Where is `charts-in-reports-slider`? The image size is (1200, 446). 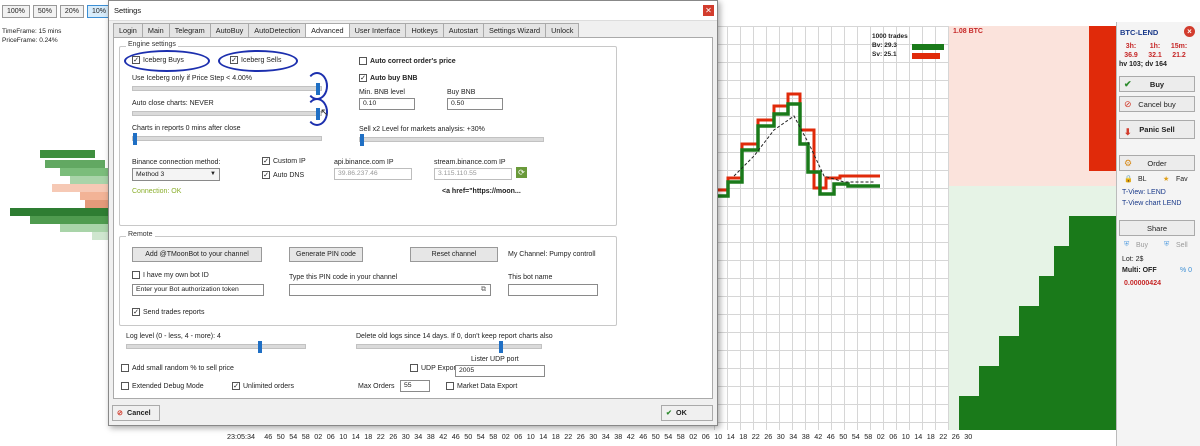 charts-in-reports-slider is located at coordinates (227, 139).